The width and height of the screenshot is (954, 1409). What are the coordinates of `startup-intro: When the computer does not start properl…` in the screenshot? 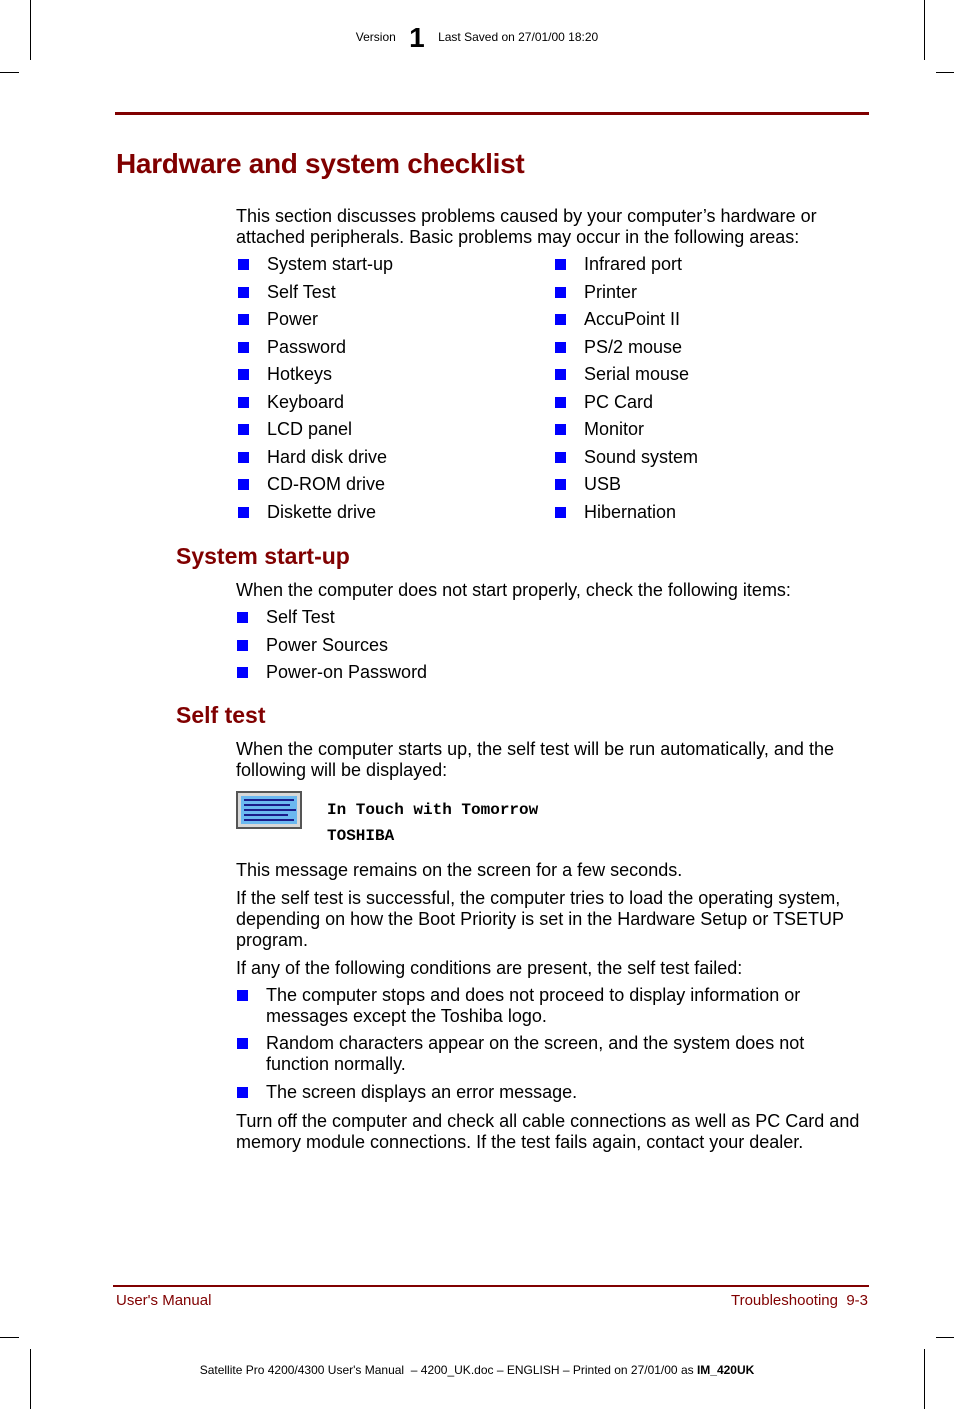 It's located at (513, 590).